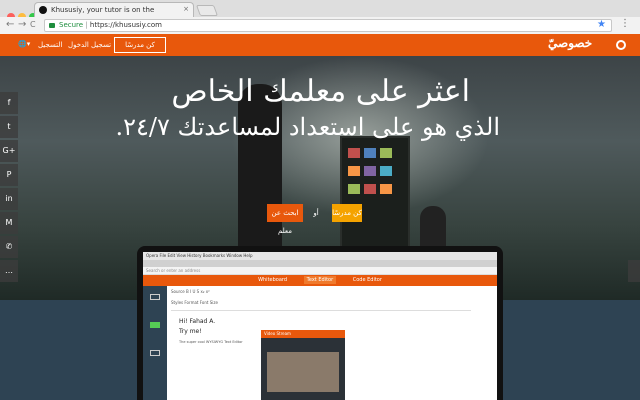 The height and width of the screenshot is (400, 640). What do you see at coordinates (307, 127) in the screenshot?
I see `hero-subtitle: الذي هو على استعداد لمساعدتك ٢٤/٧.` at bounding box center [307, 127].